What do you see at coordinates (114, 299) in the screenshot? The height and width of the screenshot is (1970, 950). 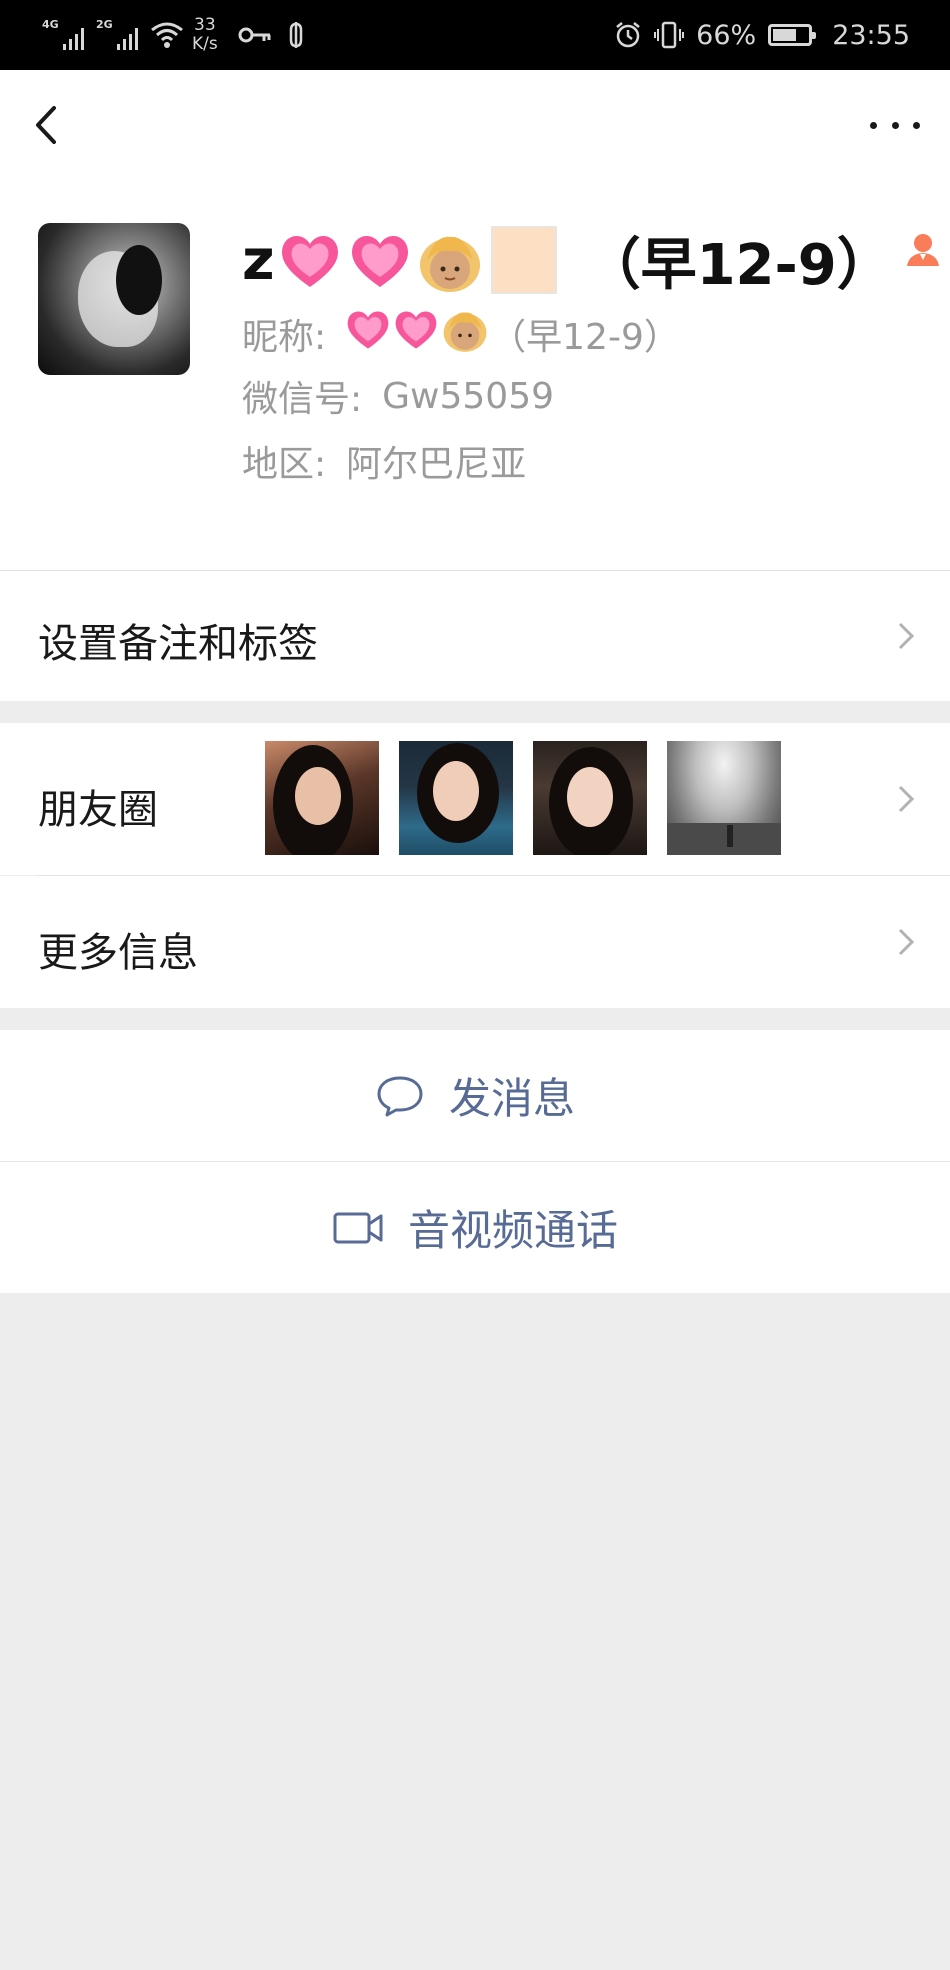 I see `avatar` at bounding box center [114, 299].